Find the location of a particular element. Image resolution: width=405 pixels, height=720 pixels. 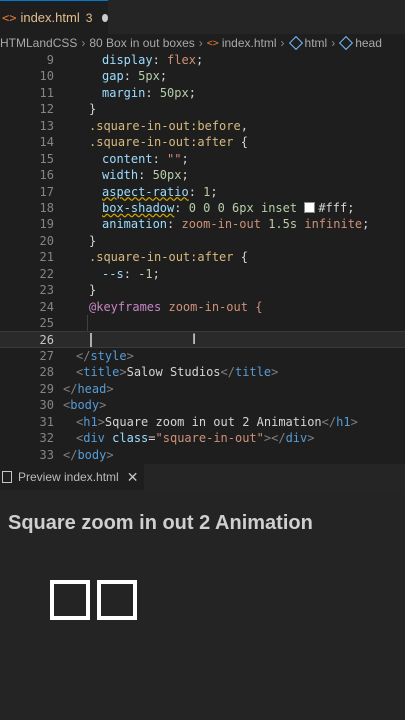

line-number: 14 is located at coordinates (46, 142).